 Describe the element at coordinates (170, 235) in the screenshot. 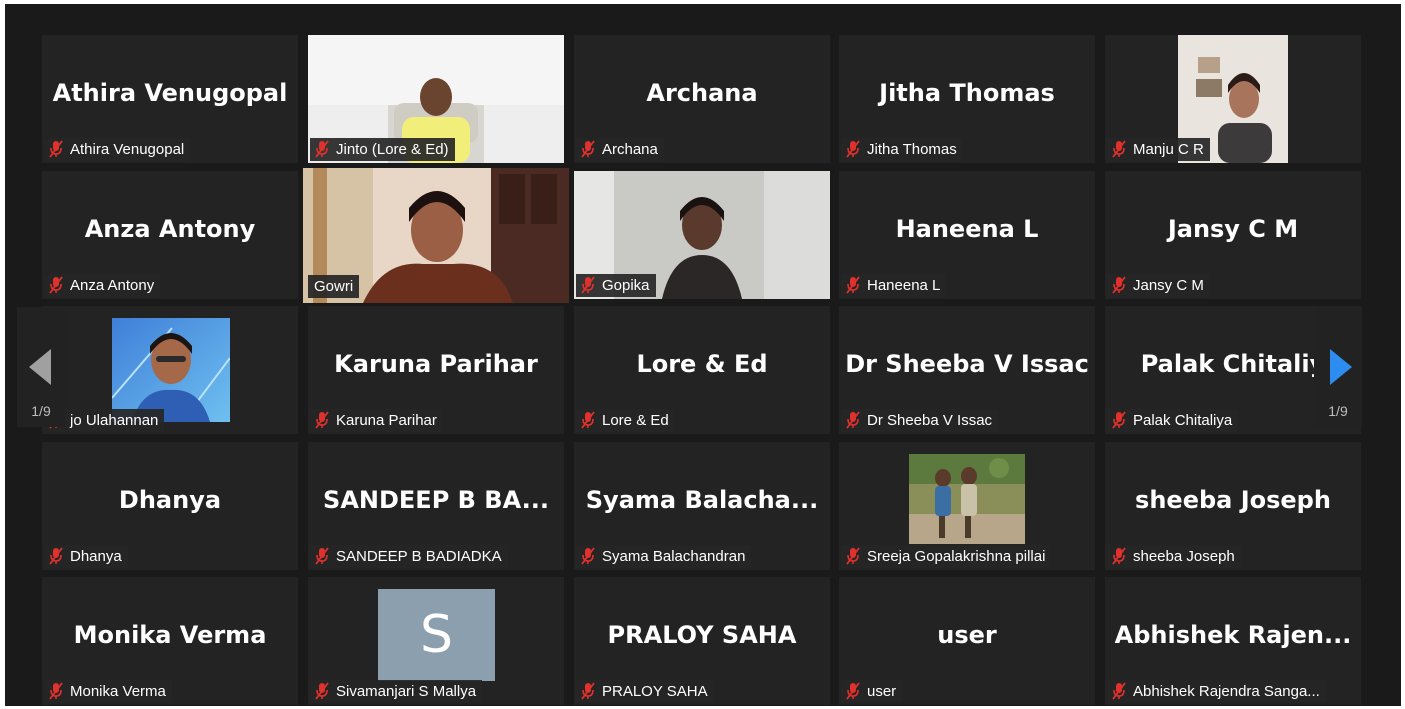

I see `participant-tile: Anza Antony Anza Antony` at that location.